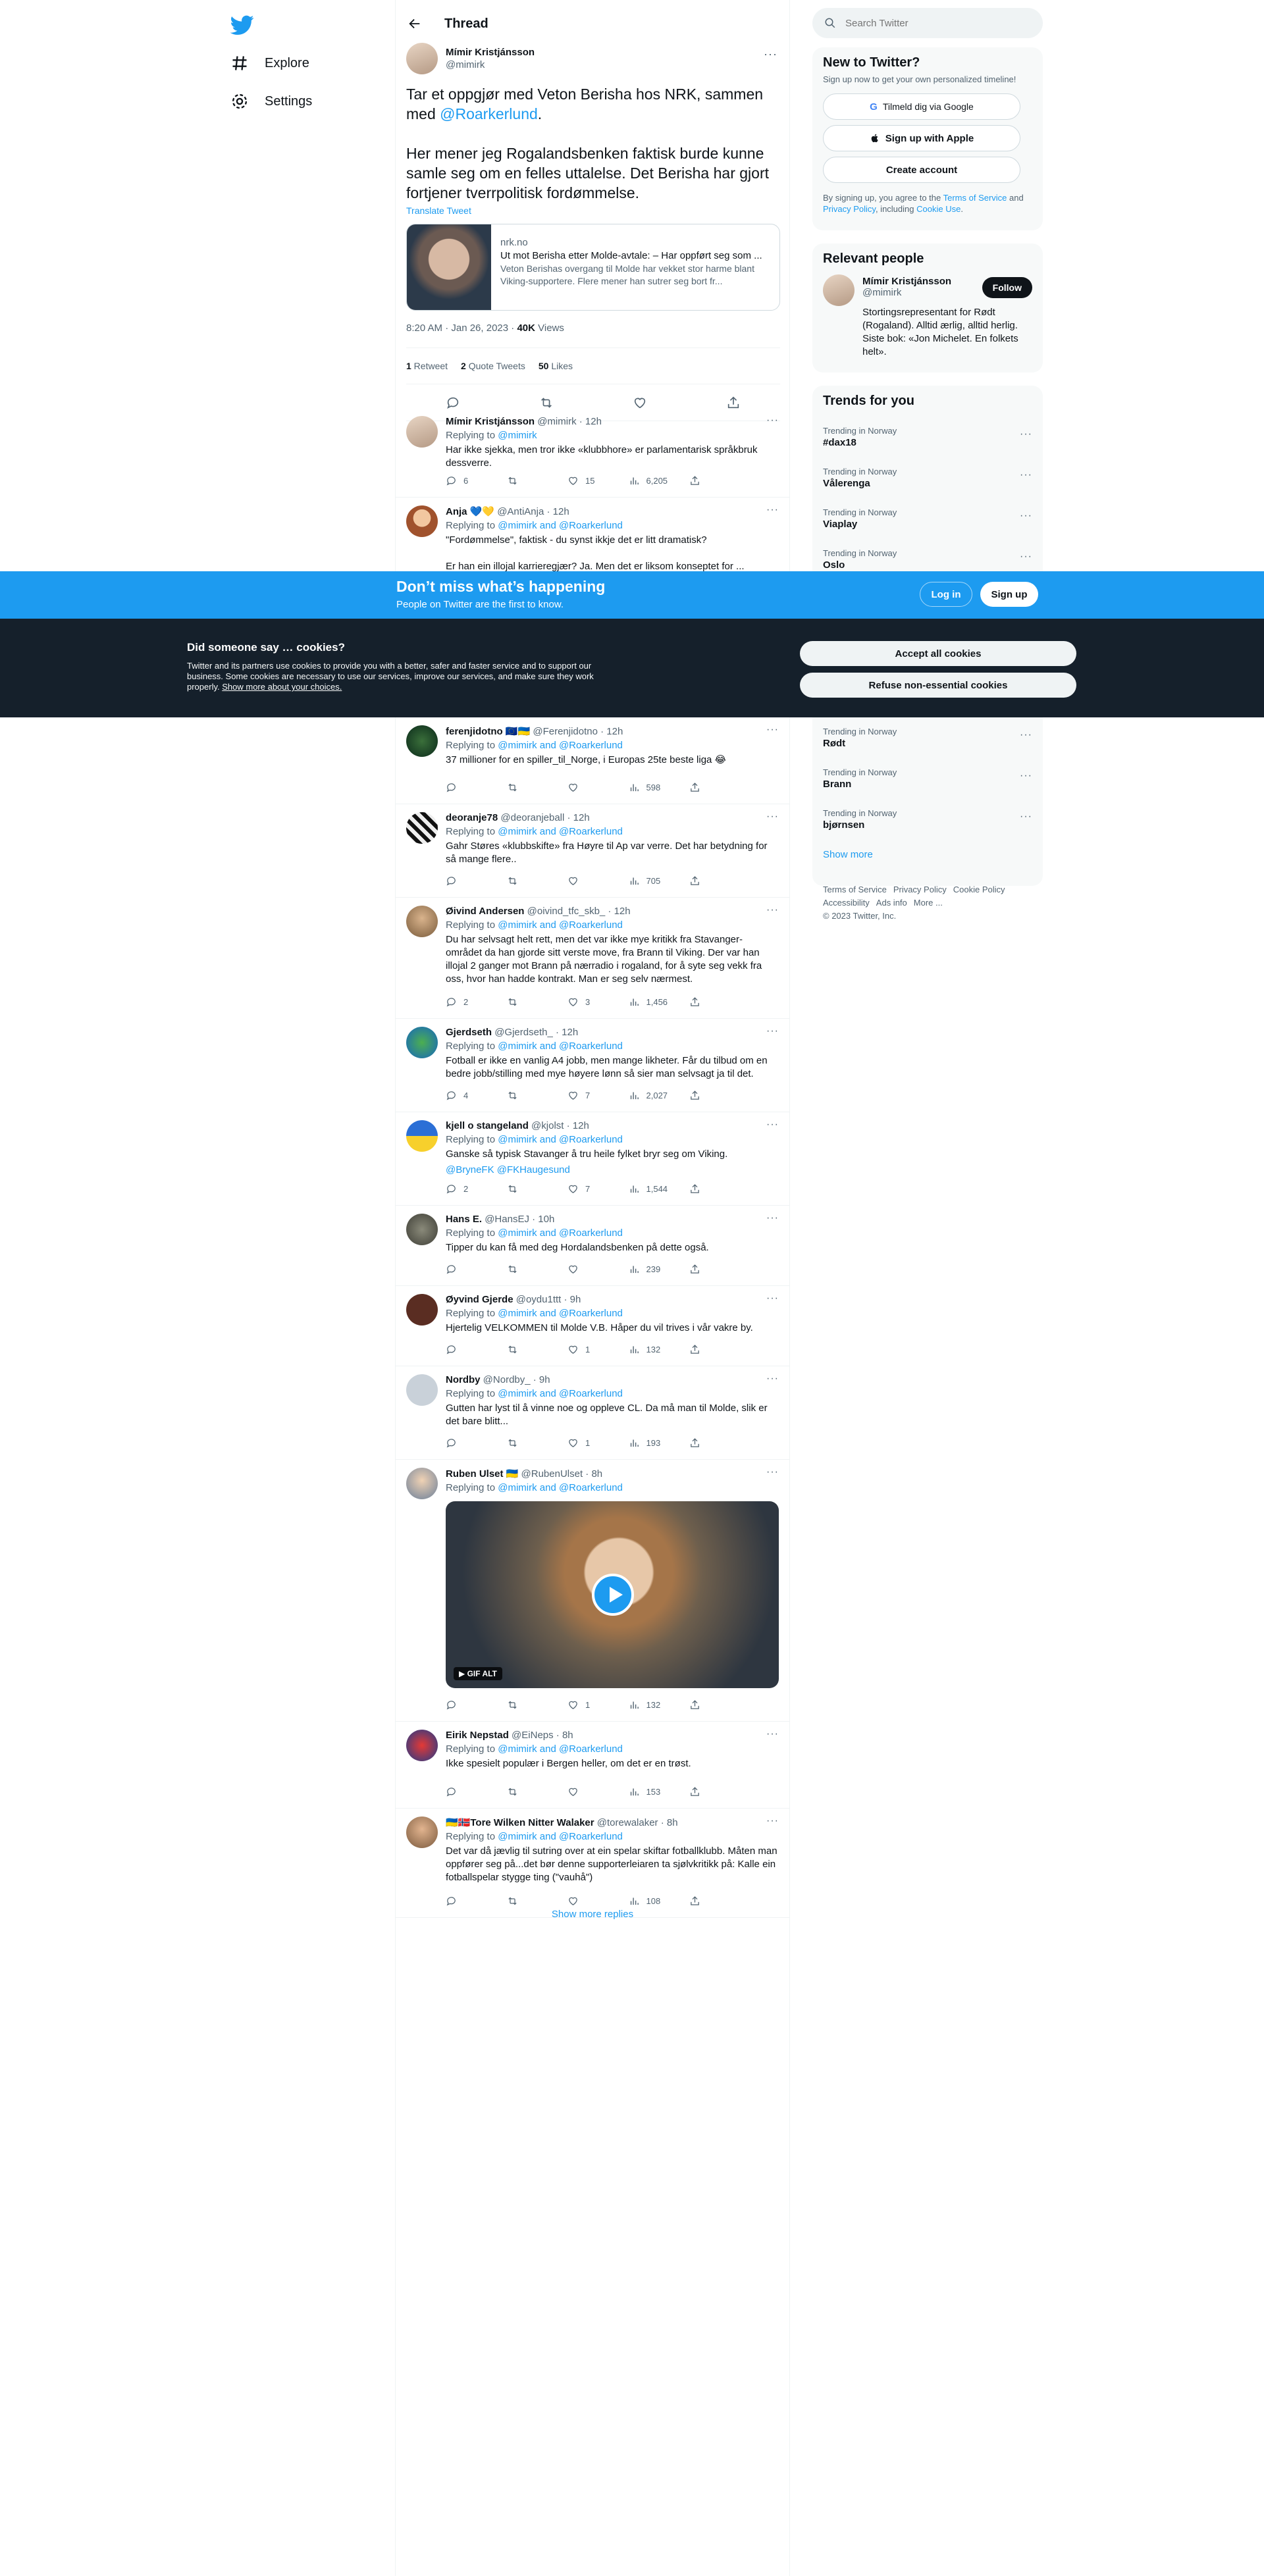 This screenshot has height=2576, width=1264. Describe the element at coordinates (463, 1379) in the screenshot. I see `reply-author-name: Nordby` at that location.